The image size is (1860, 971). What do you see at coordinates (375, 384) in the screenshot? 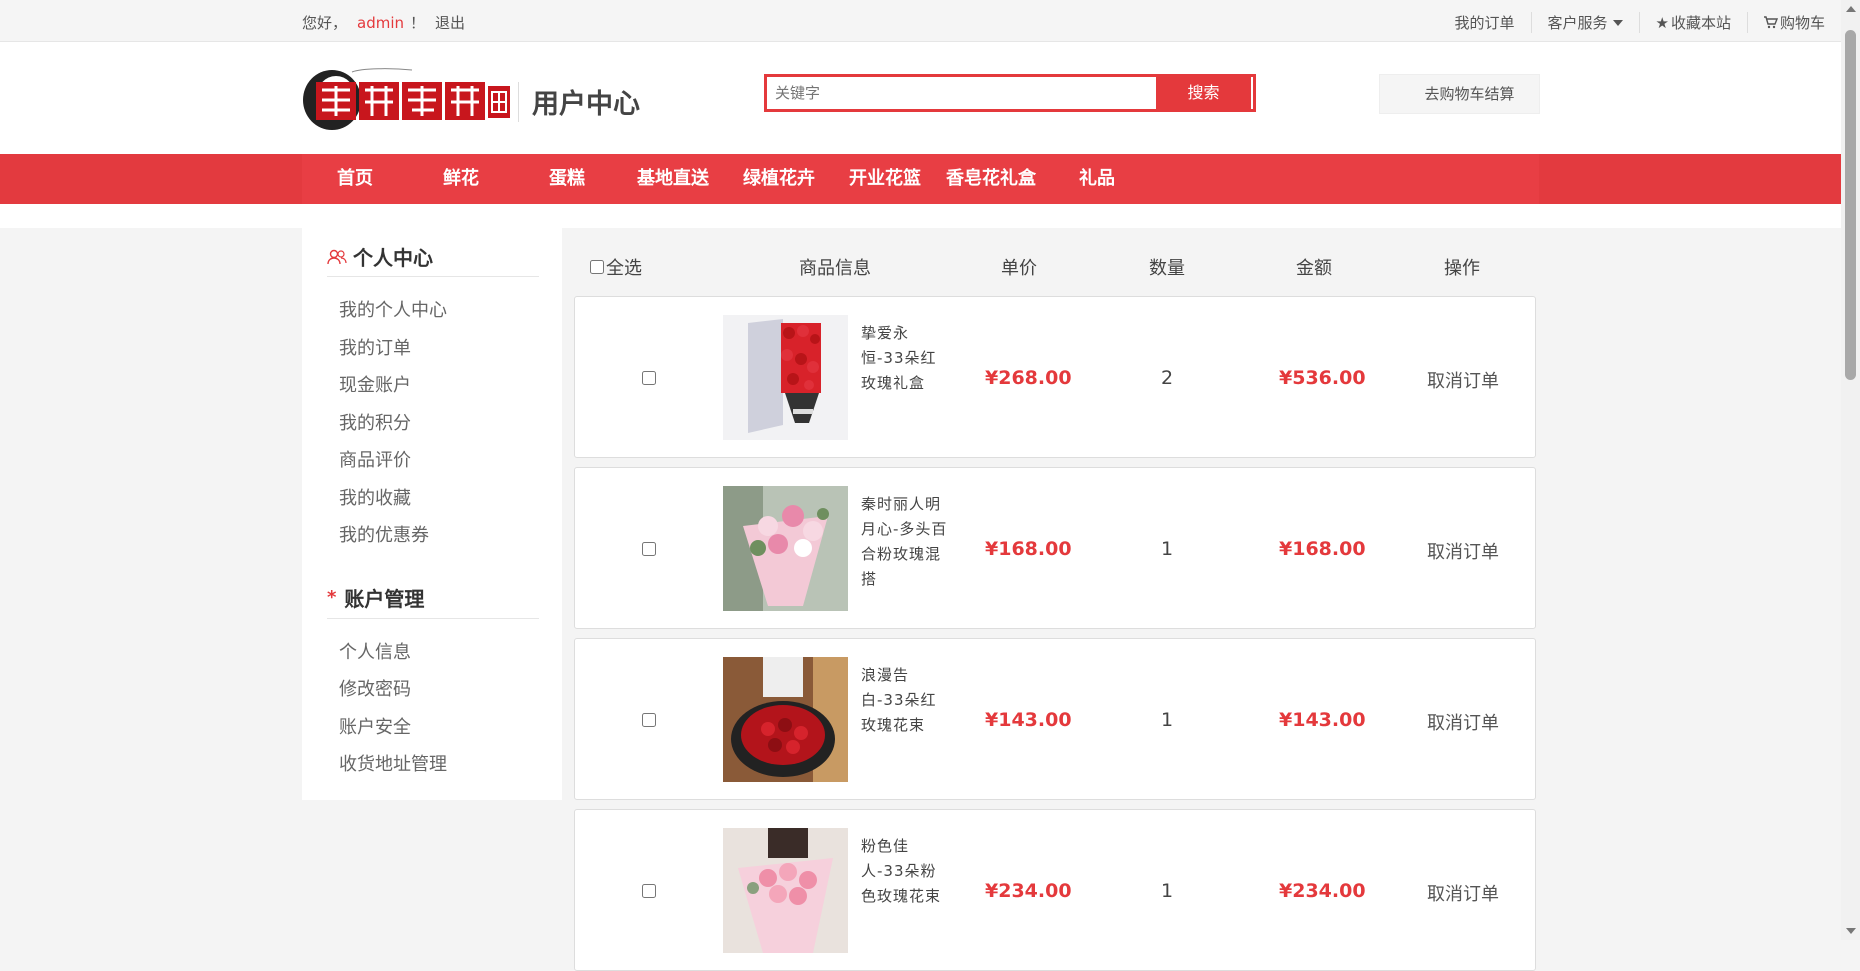
I see `sidebar-item-cash-account: 现金账户` at bounding box center [375, 384].